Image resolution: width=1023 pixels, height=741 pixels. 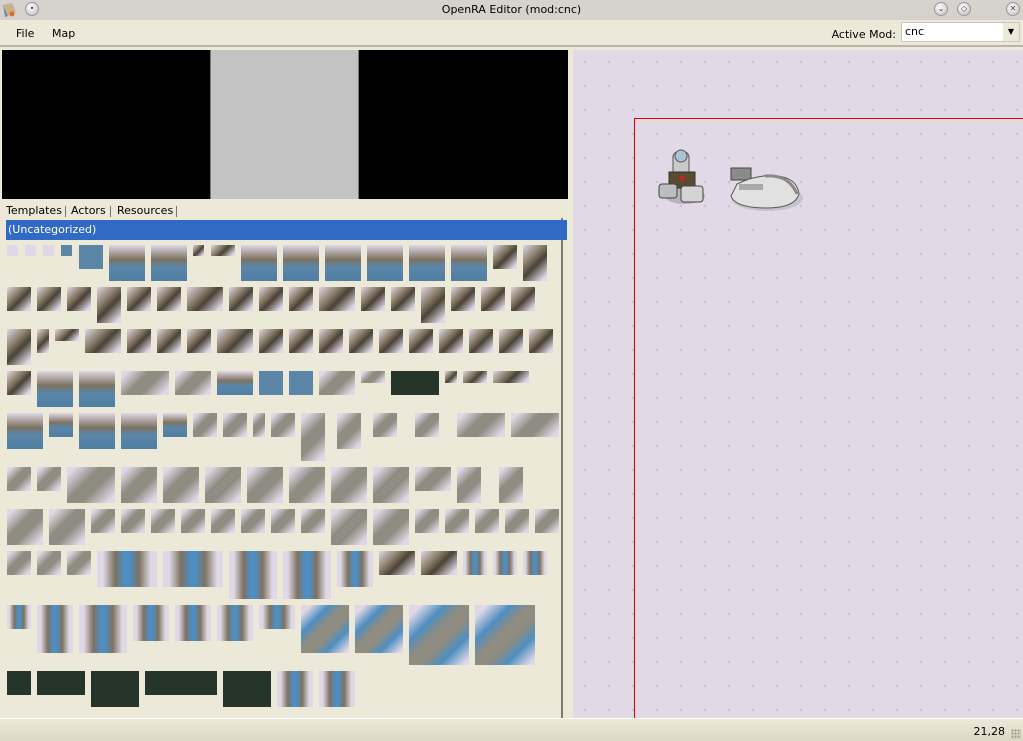 I want to click on resize-grip, so click(x=1016, y=734).